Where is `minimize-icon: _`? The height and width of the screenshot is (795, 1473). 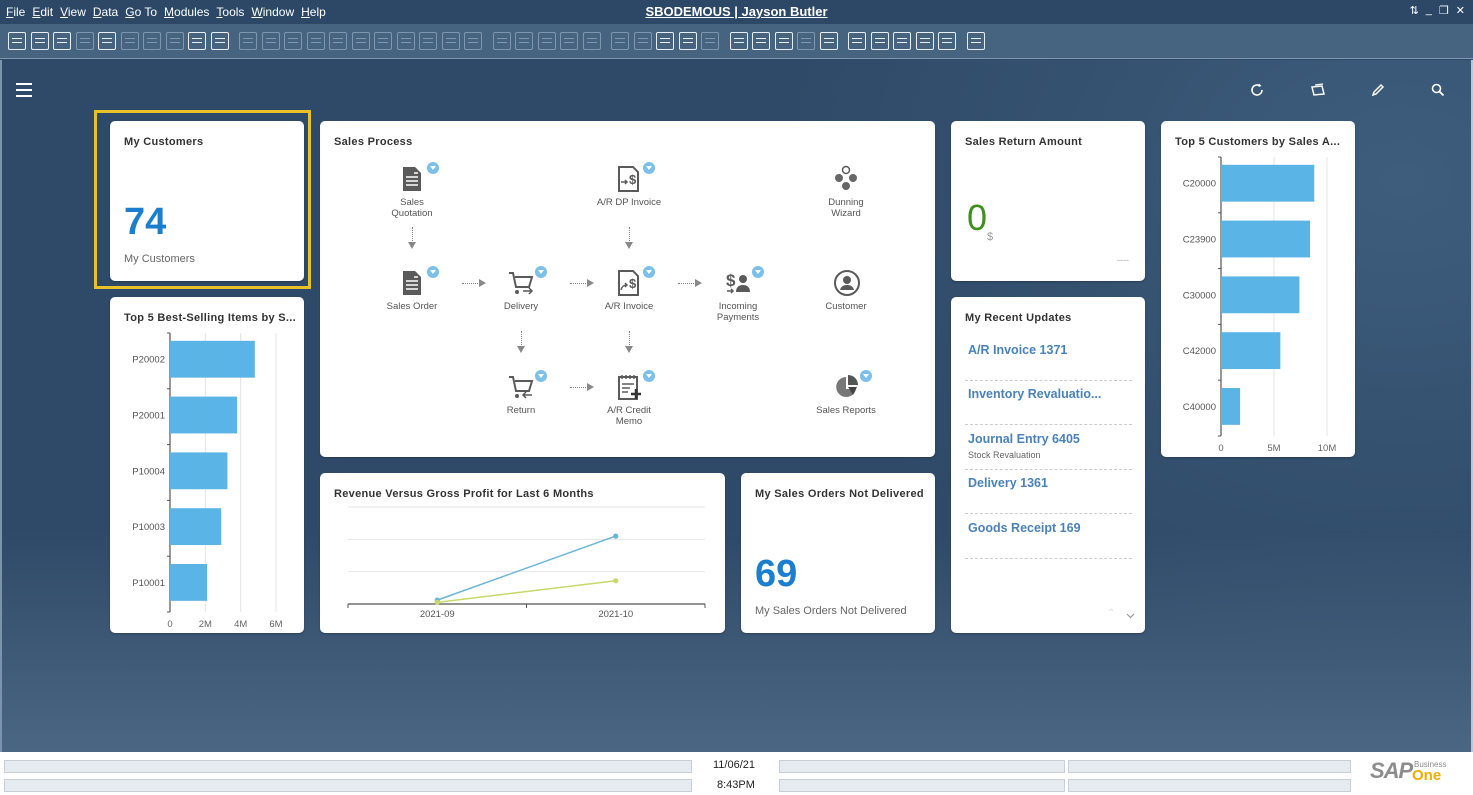
minimize-icon: _ is located at coordinates (1429, 10).